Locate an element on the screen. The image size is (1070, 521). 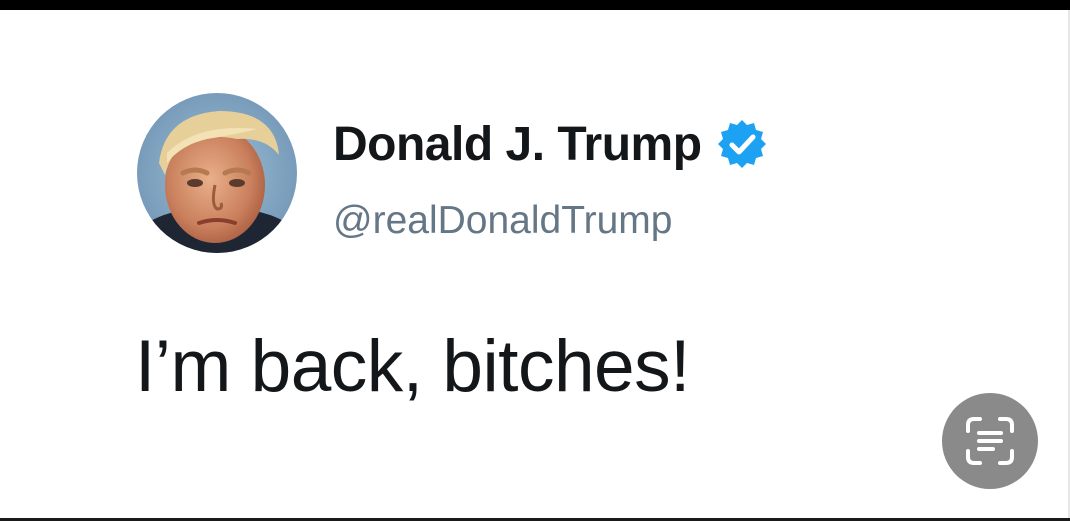
author-row: Donald J. Trump is located at coordinates (550, 144).